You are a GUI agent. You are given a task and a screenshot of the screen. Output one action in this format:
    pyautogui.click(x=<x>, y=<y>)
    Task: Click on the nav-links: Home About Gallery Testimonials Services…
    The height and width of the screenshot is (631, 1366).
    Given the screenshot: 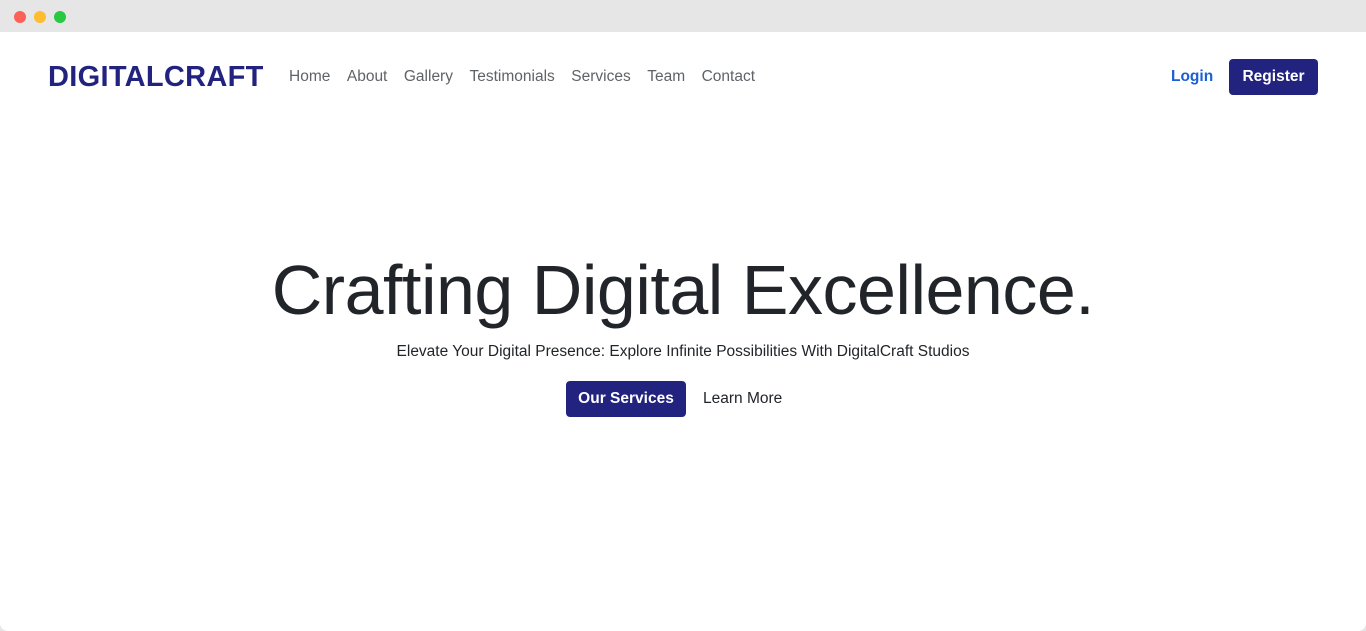 What is the action you would take?
    pyautogui.click(x=530, y=77)
    